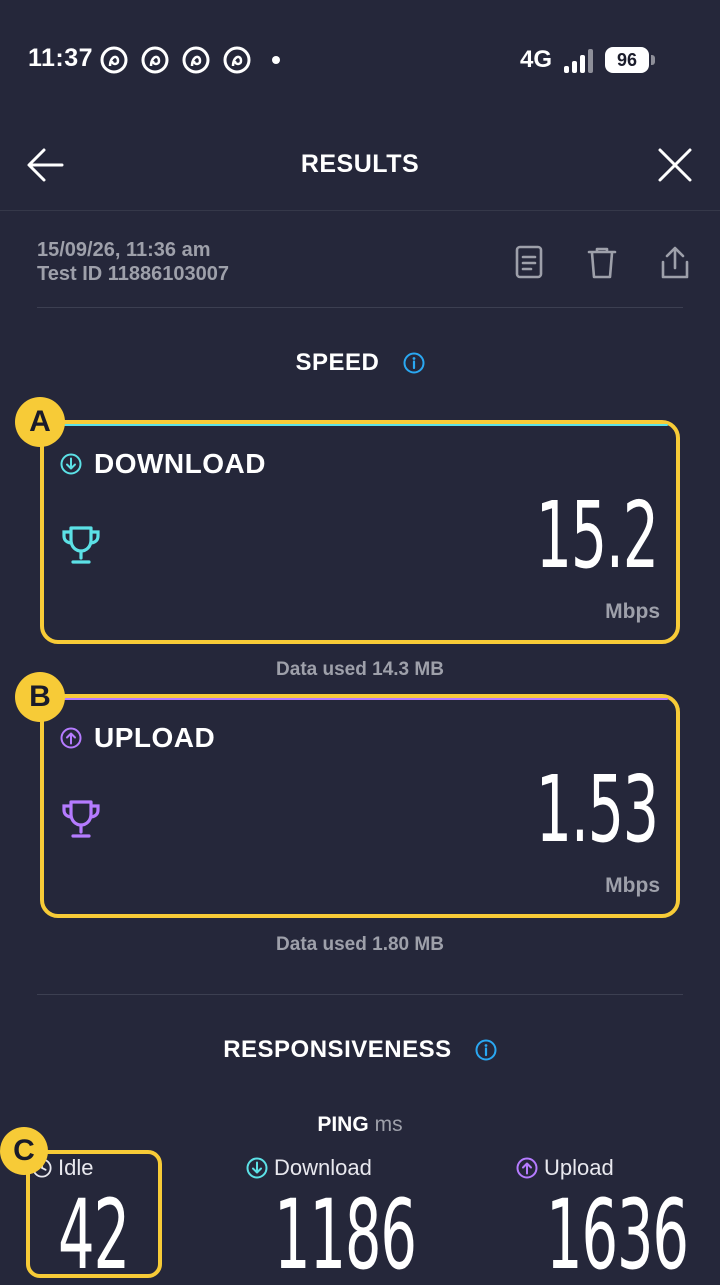 This screenshot has width=720, height=1285. I want to click on upload-header: UPLOAD, so click(137, 738).